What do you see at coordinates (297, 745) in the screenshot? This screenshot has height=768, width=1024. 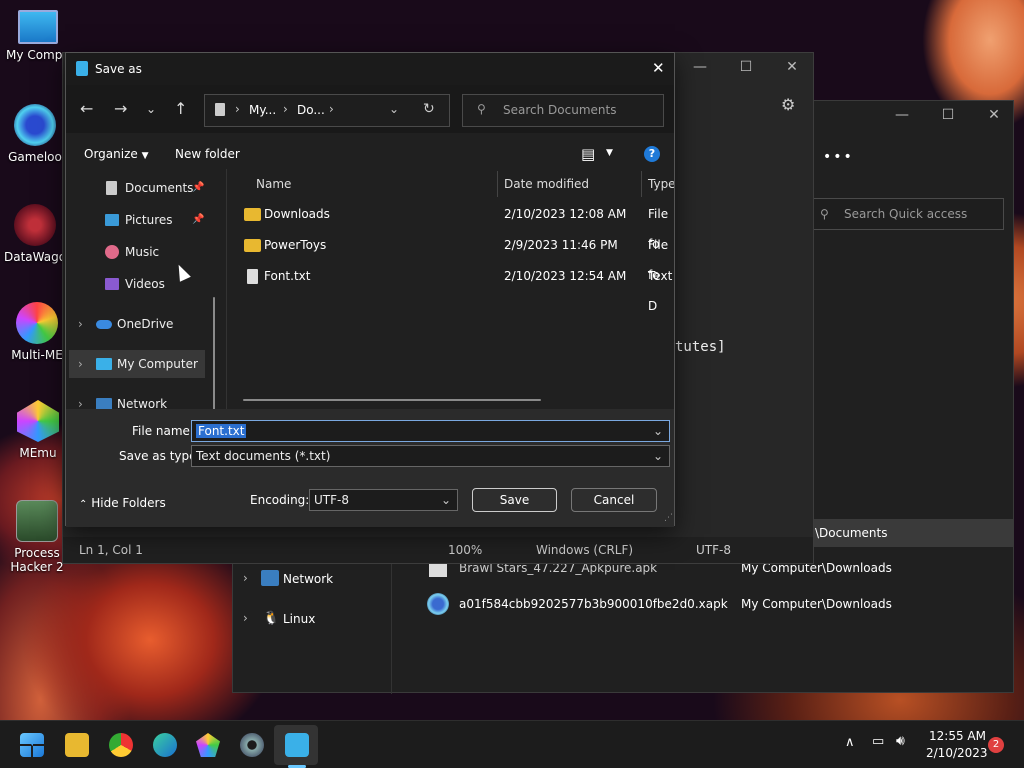 I see `notepad-taskbar-icon` at bounding box center [297, 745].